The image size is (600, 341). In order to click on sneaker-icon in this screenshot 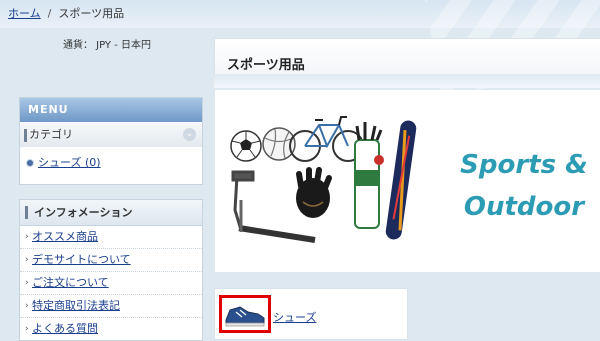, I will do `click(245, 316)`.